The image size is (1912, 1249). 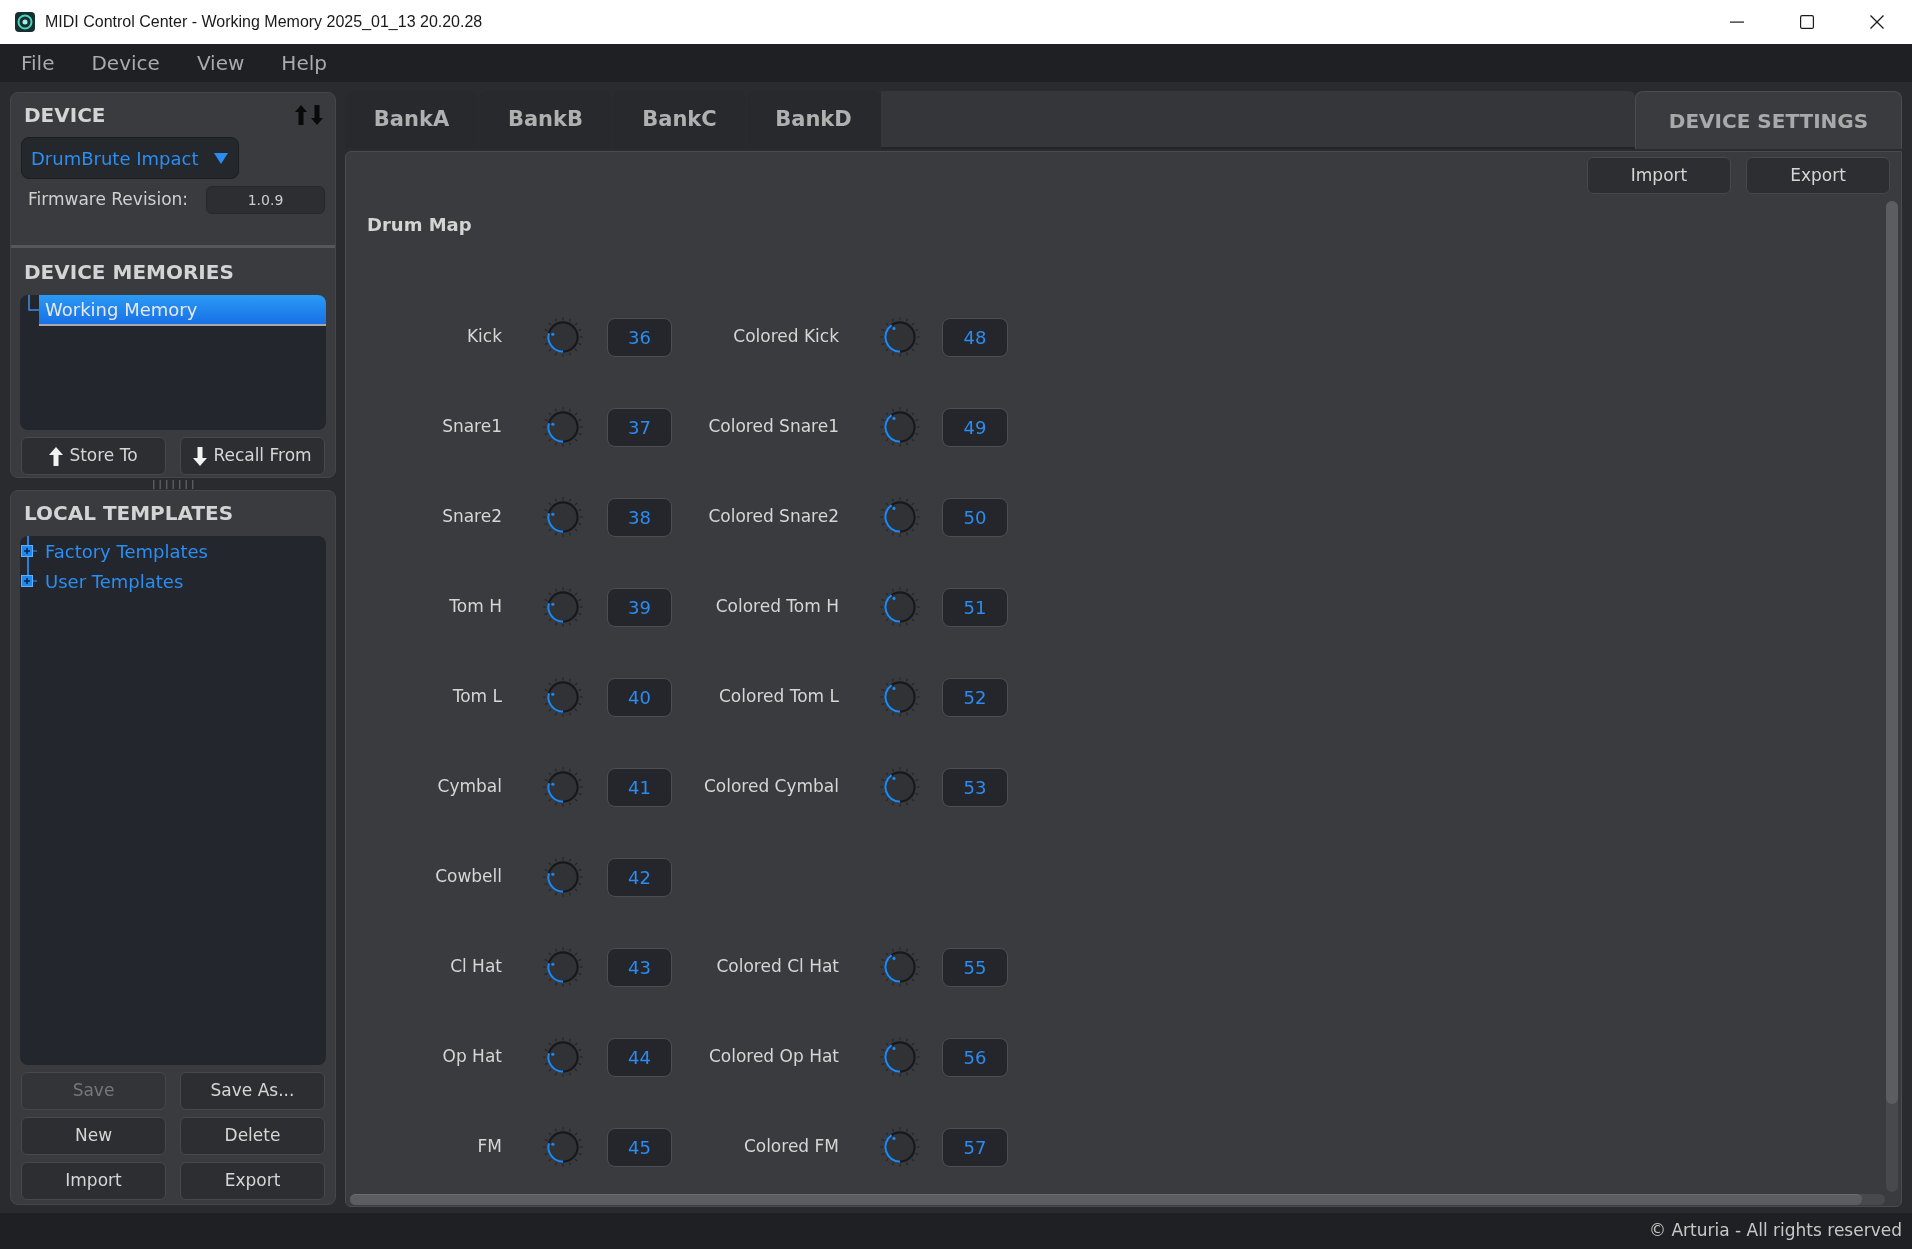 What do you see at coordinates (126, 551) in the screenshot?
I see `tree-item: Factory Templates` at bounding box center [126, 551].